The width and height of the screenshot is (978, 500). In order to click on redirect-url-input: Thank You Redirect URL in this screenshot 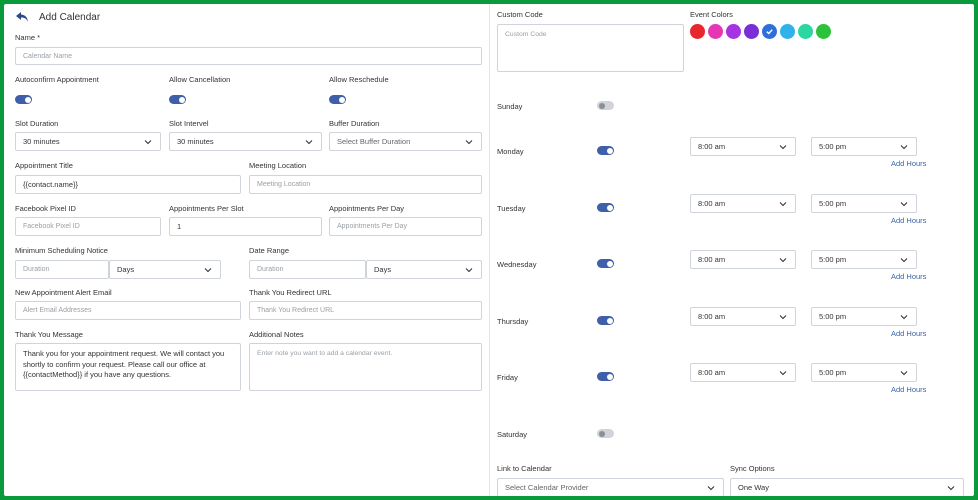, I will do `click(365, 310)`.